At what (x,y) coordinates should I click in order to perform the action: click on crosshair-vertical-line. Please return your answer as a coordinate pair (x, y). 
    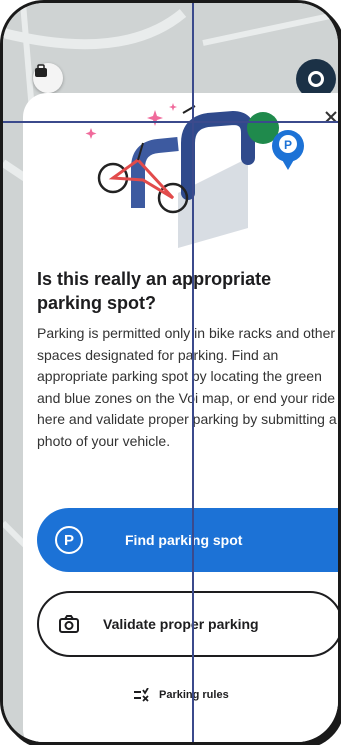
    Looking at the image, I should click on (193, 372).